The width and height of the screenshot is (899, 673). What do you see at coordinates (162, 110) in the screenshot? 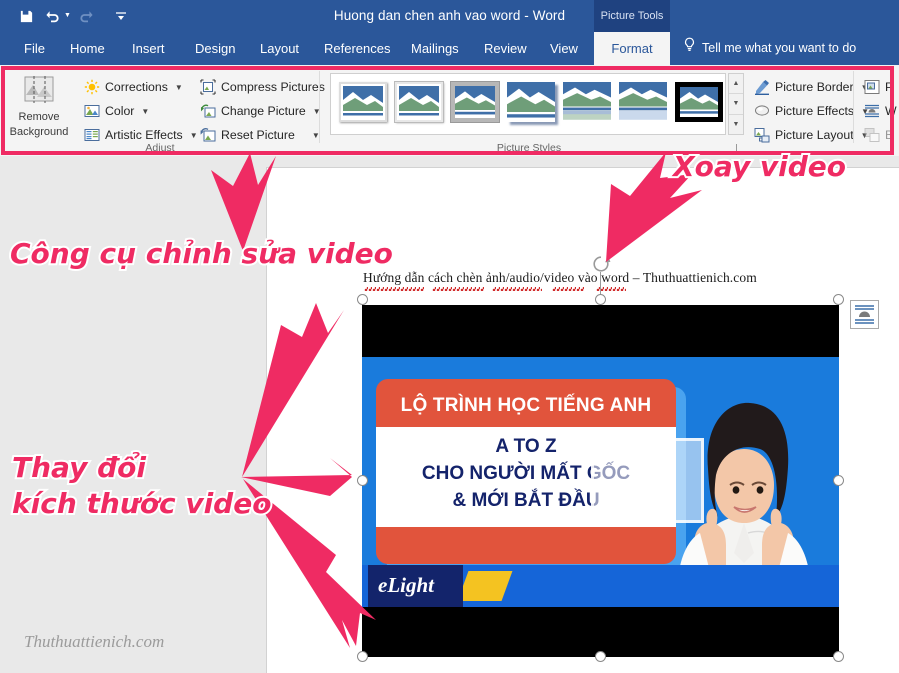
I see `ribbon-group-adjust: Remove Background Corrections ▼ Color ▼` at bounding box center [162, 110].